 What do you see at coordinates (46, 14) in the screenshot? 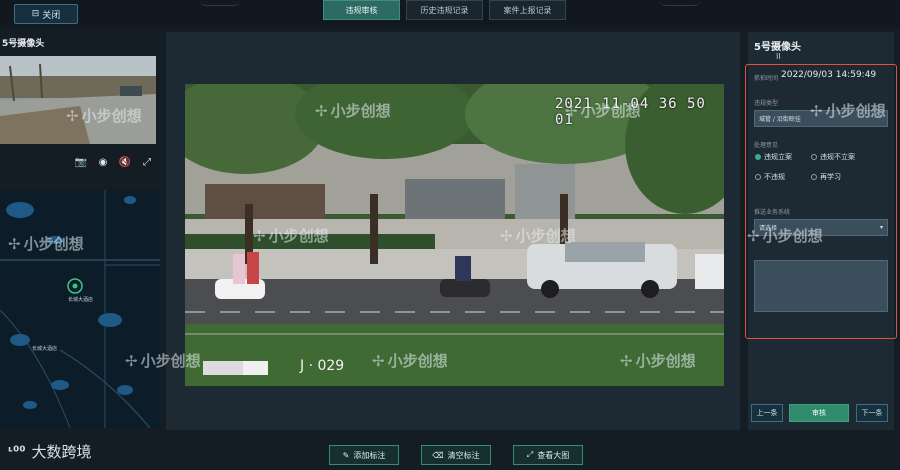
I see `close-button: ⊟ 关闭` at bounding box center [46, 14].